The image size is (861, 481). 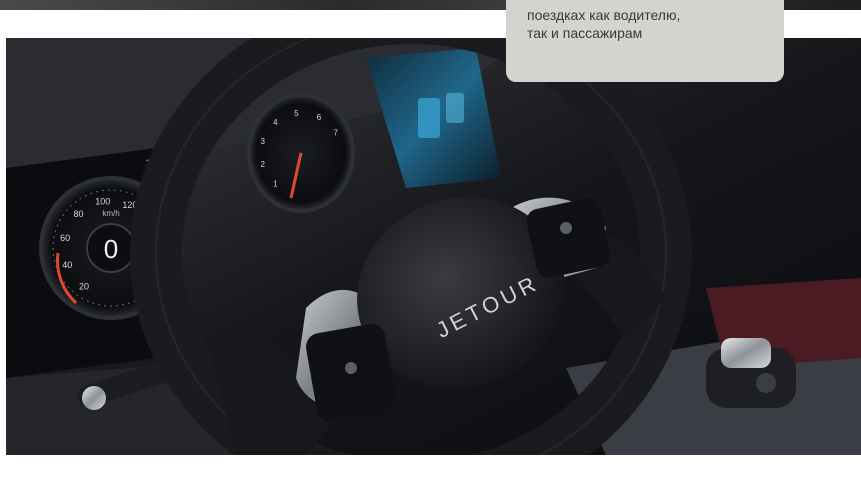 What do you see at coordinates (262, 164) in the screenshot?
I see `gauge-tick-label: 2` at bounding box center [262, 164].